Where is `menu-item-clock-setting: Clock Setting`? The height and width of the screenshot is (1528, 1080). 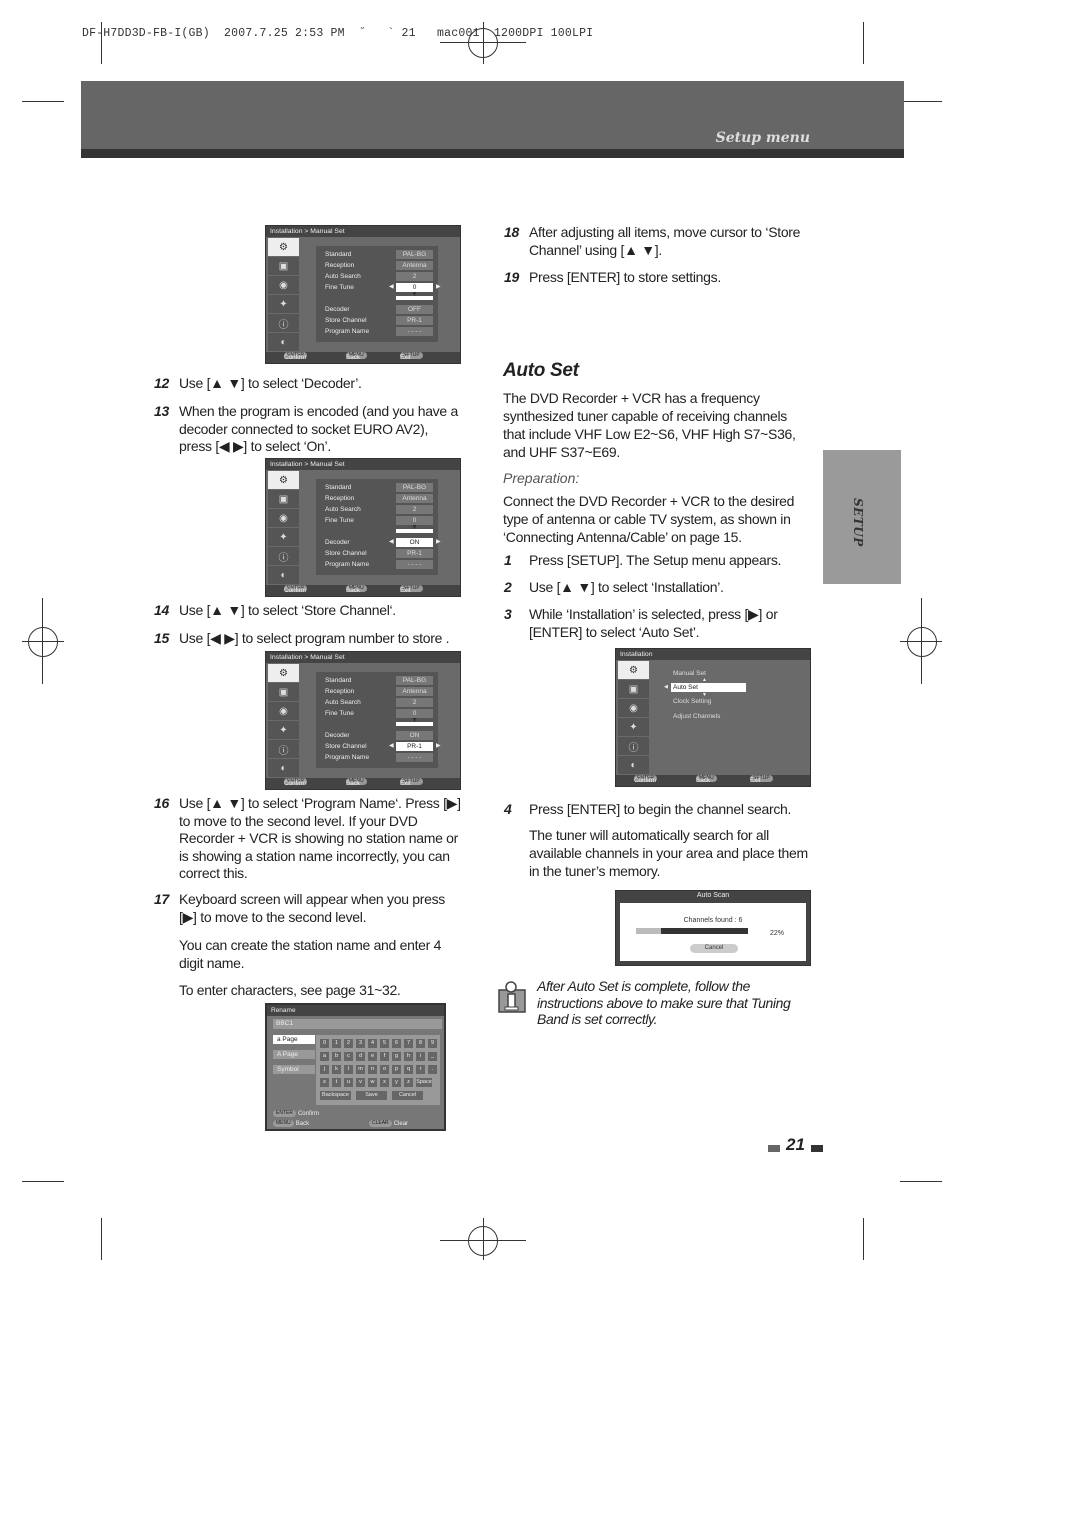 menu-item-clock-setting: Clock Setting is located at coordinates (692, 701).